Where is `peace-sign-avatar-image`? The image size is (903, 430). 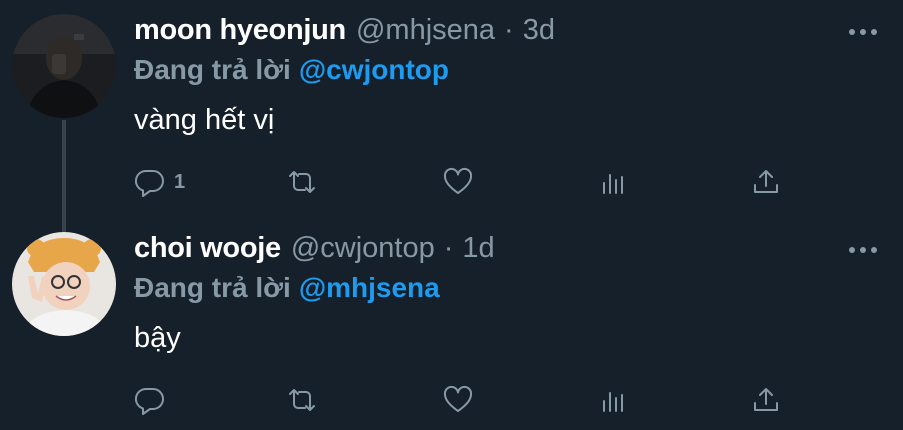
peace-sign-avatar-image is located at coordinates (64, 284).